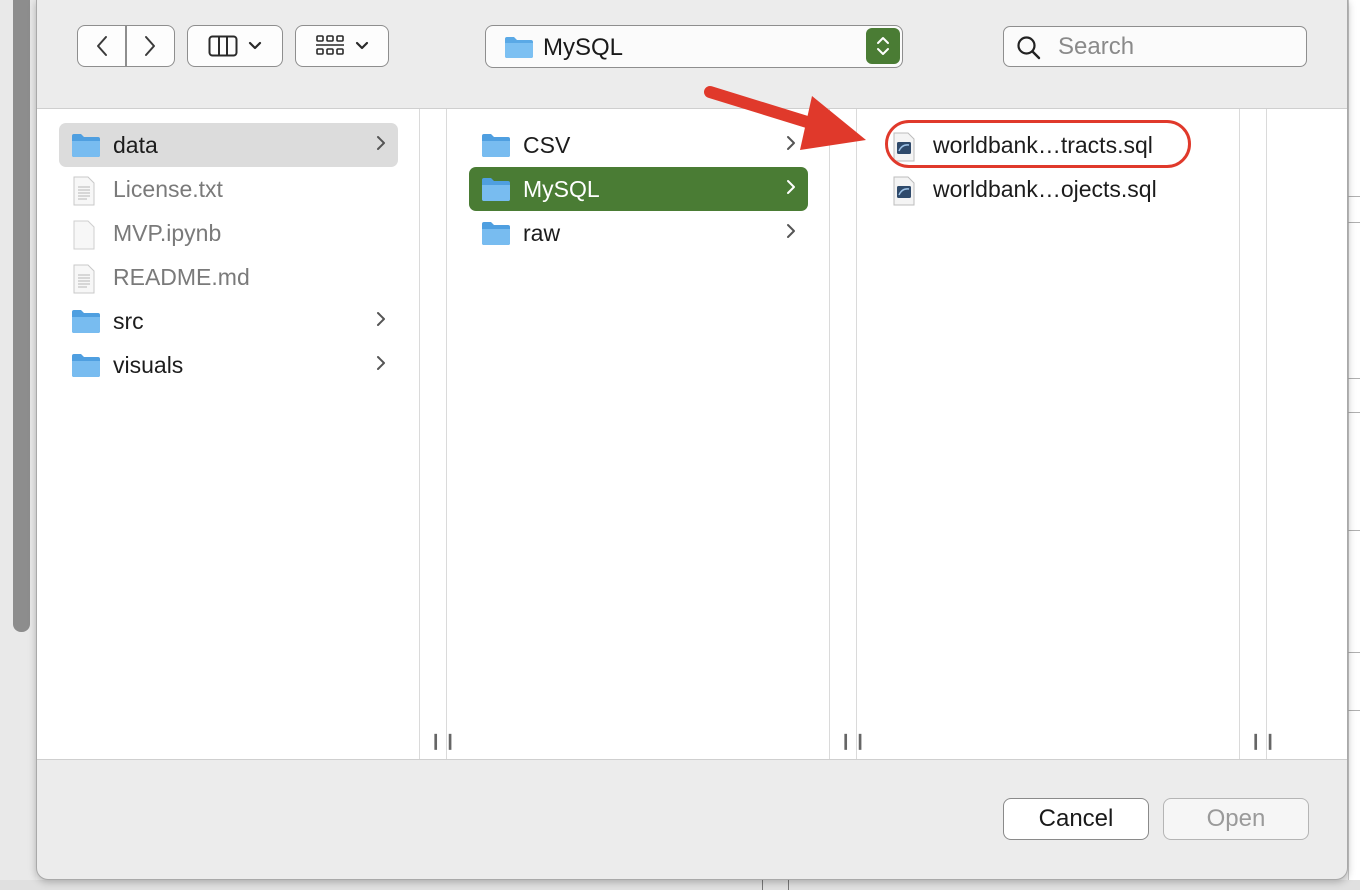 Image resolution: width=1360 pixels, height=890 pixels. What do you see at coordinates (228, 145) in the screenshot?
I see `list-item: data` at bounding box center [228, 145].